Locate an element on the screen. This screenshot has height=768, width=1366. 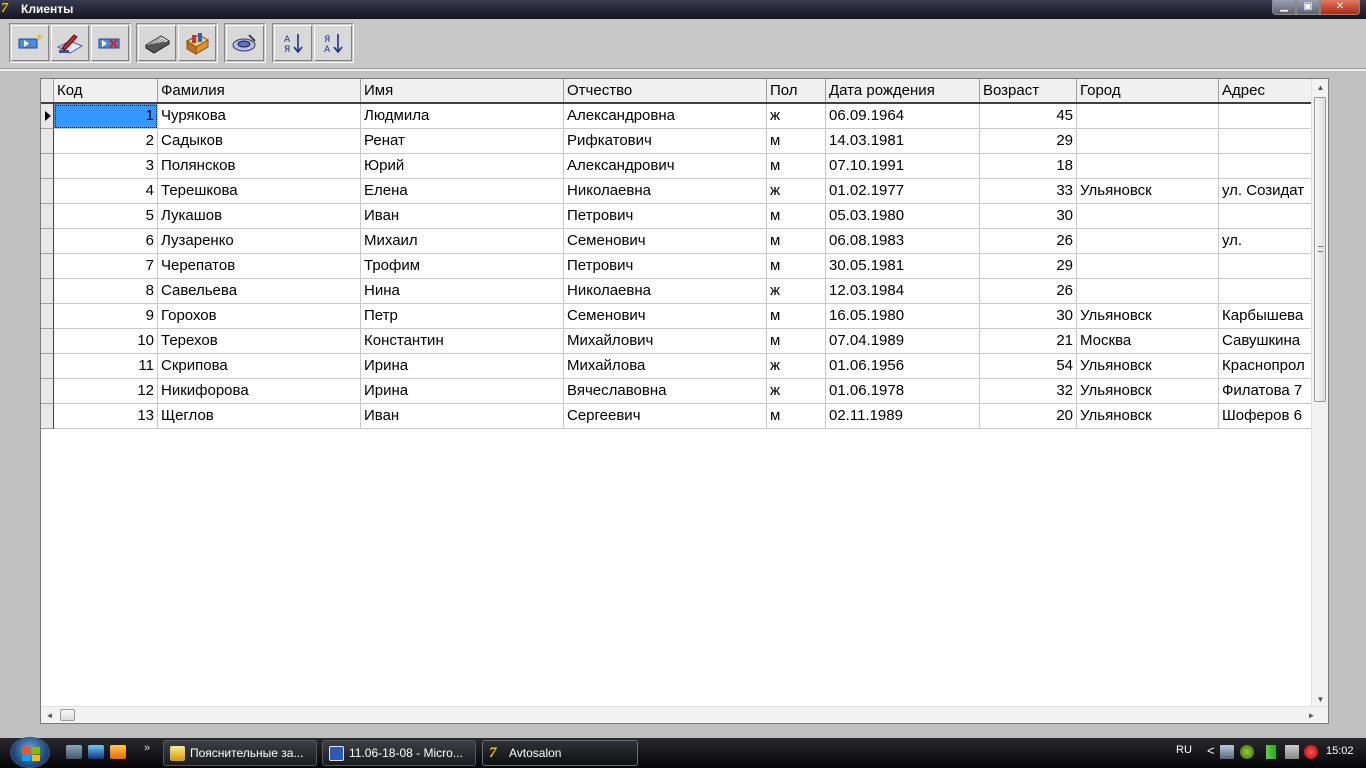
display-icon is located at coordinates (1227, 752).